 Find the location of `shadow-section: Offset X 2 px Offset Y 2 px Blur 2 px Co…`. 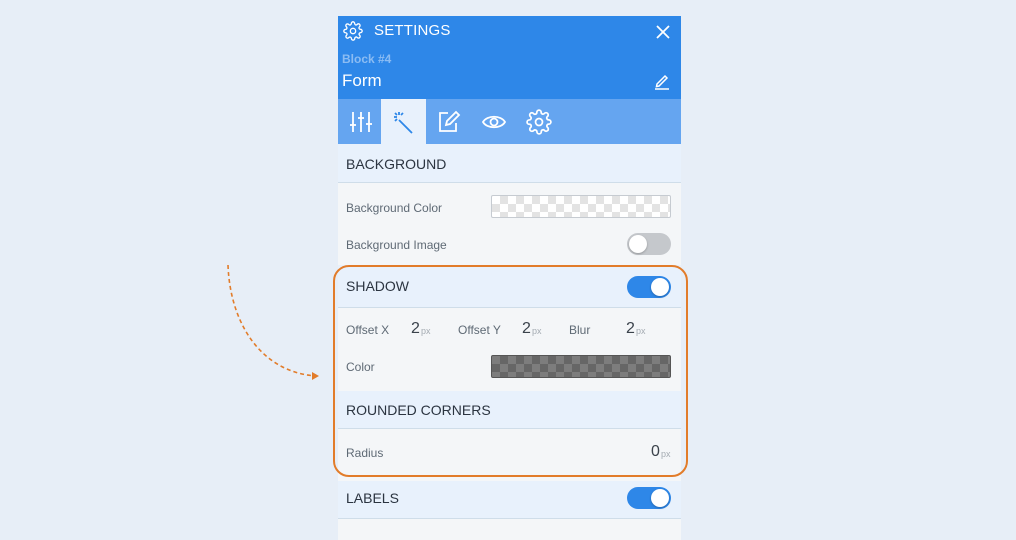

shadow-section: Offset X 2 px Offset Y 2 px Blur 2 px Co… is located at coordinates (509, 349).